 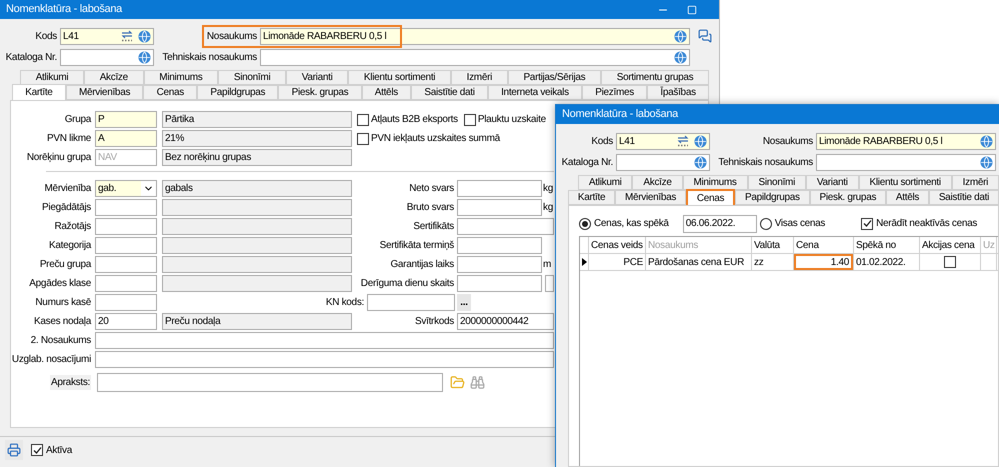 I want to click on text-field: A, so click(x=126, y=138).